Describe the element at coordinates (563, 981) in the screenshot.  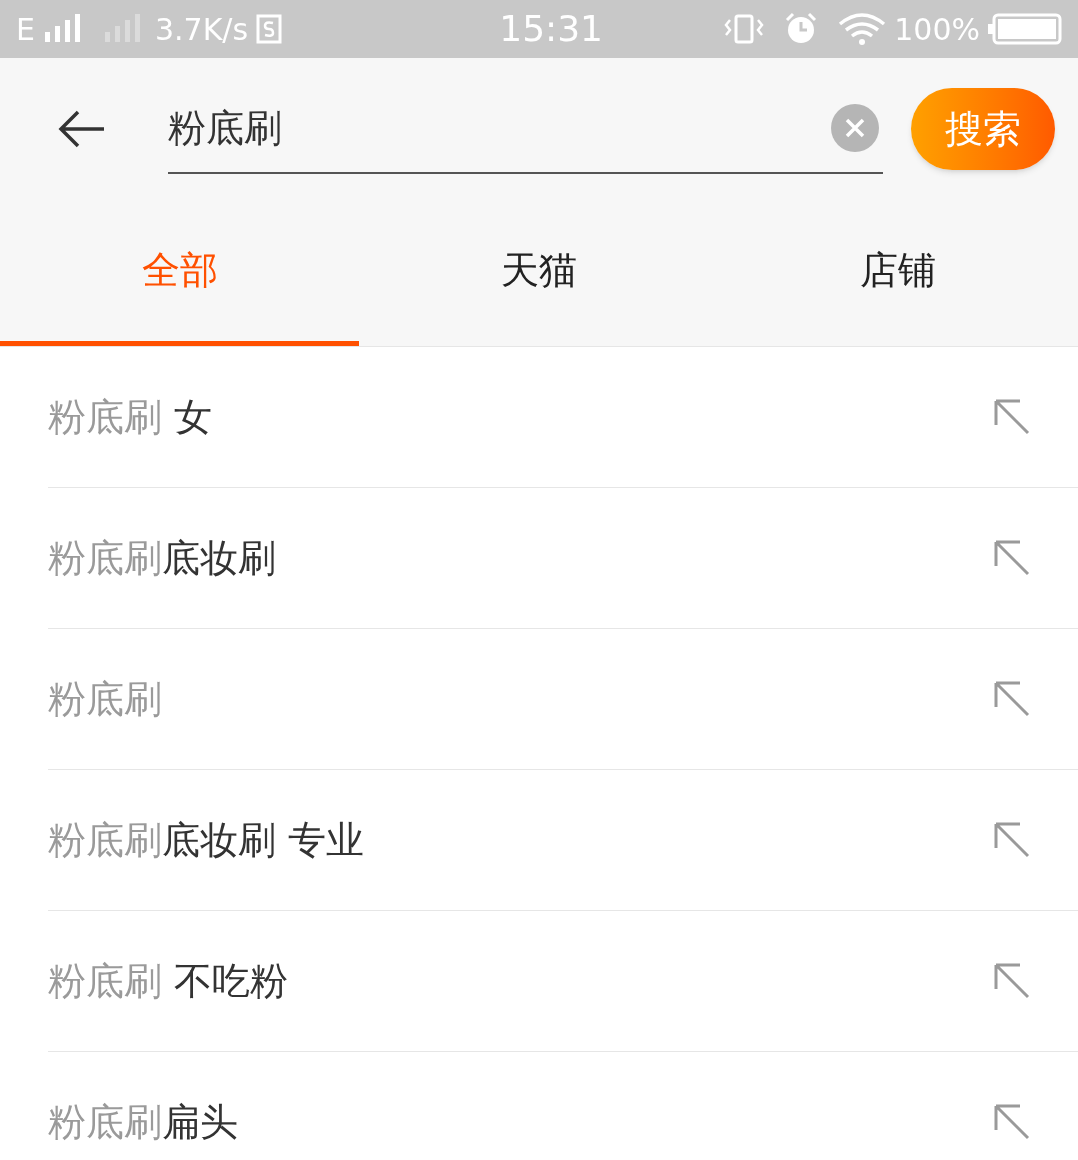
I see `suggestion-item: 粉底刷 不吃粉` at that location.